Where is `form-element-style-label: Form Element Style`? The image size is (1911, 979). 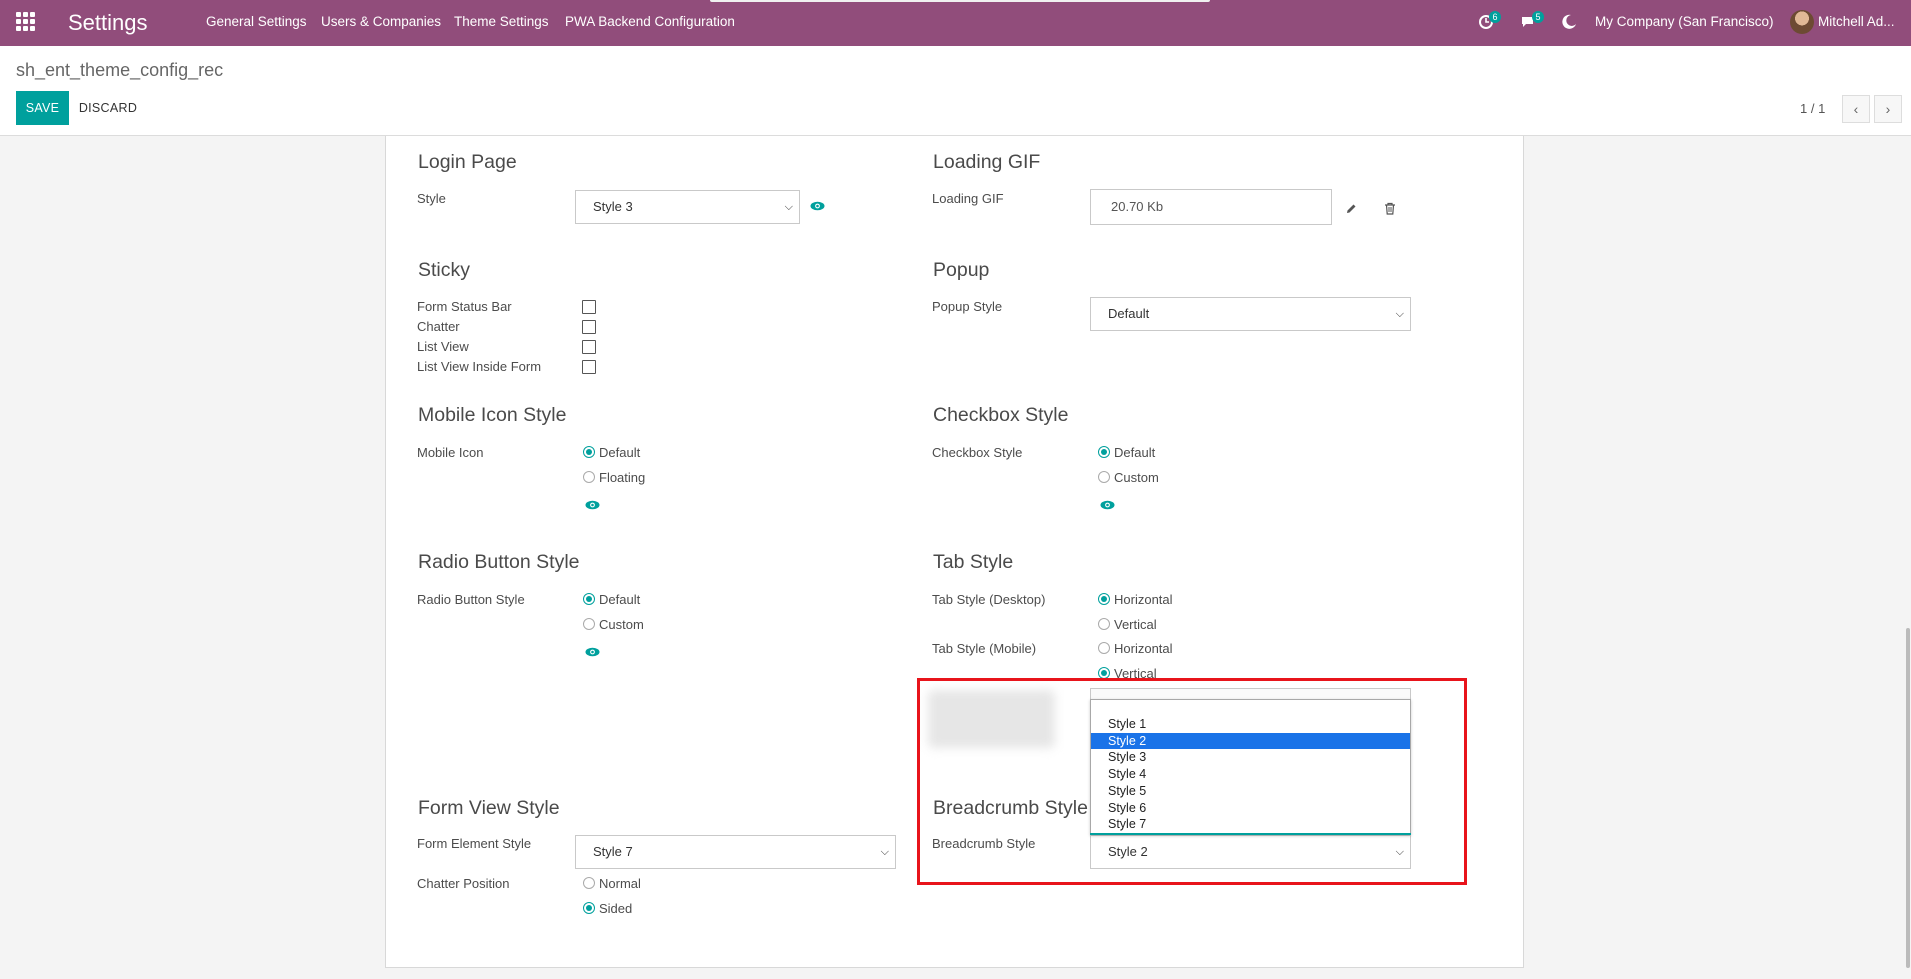 form-element-style-label: Form Element Style is located at coordinates (474, 843).